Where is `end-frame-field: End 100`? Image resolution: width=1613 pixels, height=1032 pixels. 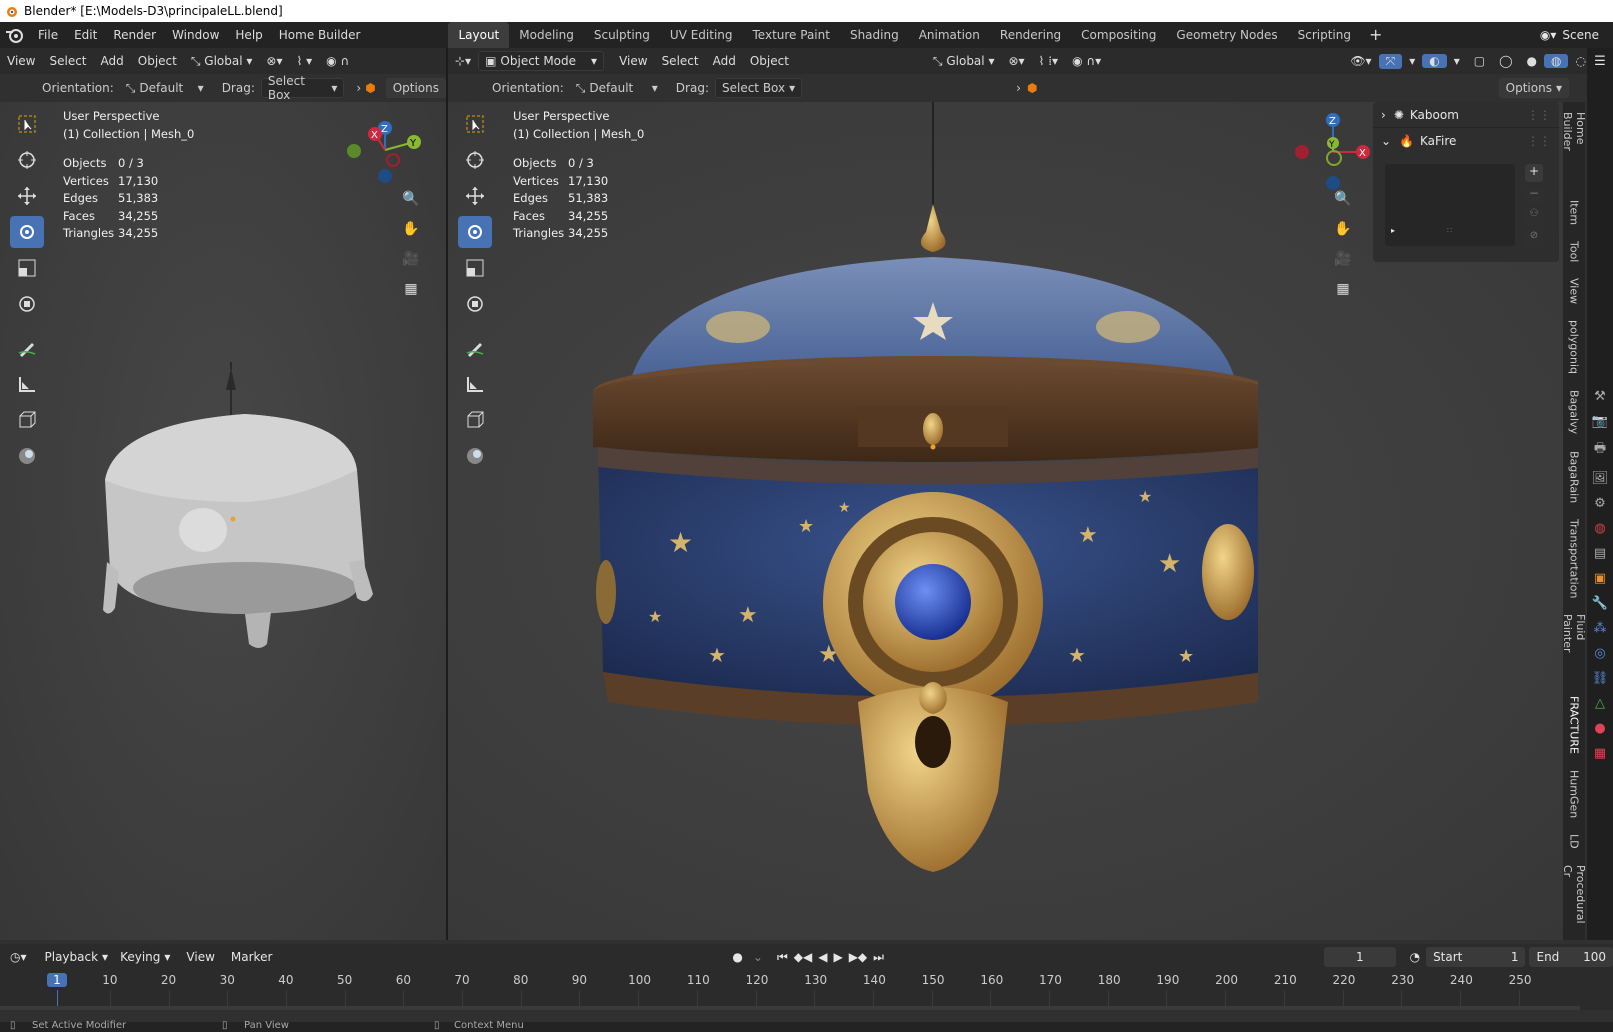 end-frame-field: End 100 is located at coordinates (1571, 957).